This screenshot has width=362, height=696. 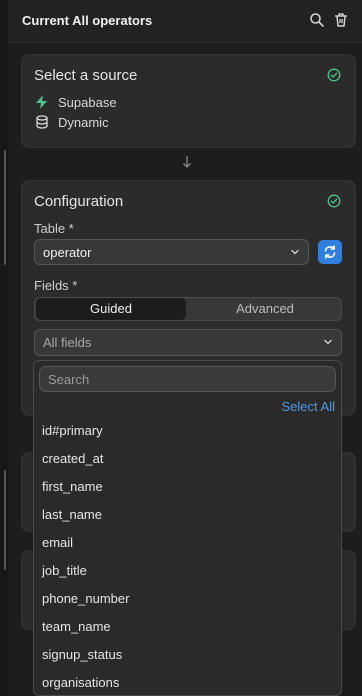 I want to click on field-option: signup_status, so click(x=187, y=655).